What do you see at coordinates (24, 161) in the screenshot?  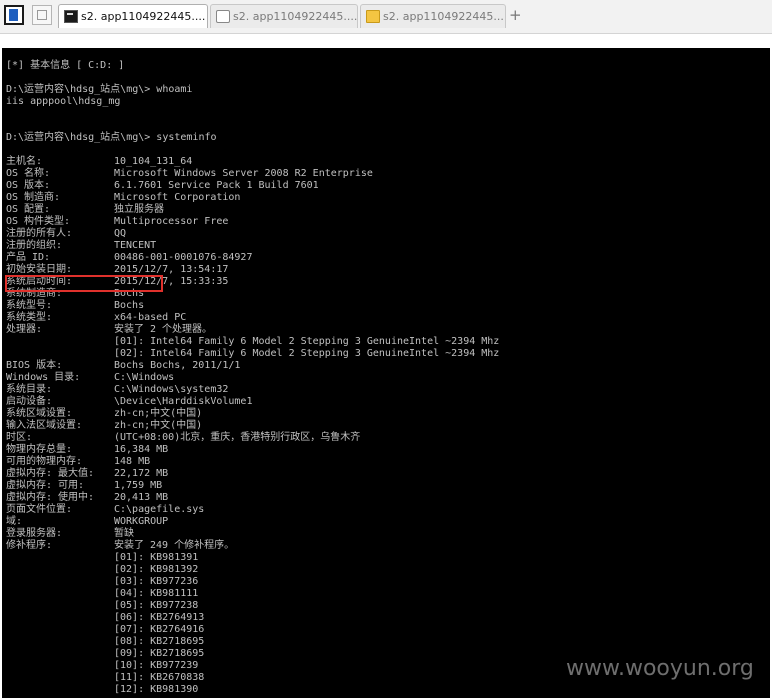 I see `info-key: 主机名:` at bounding box center [24, 161].